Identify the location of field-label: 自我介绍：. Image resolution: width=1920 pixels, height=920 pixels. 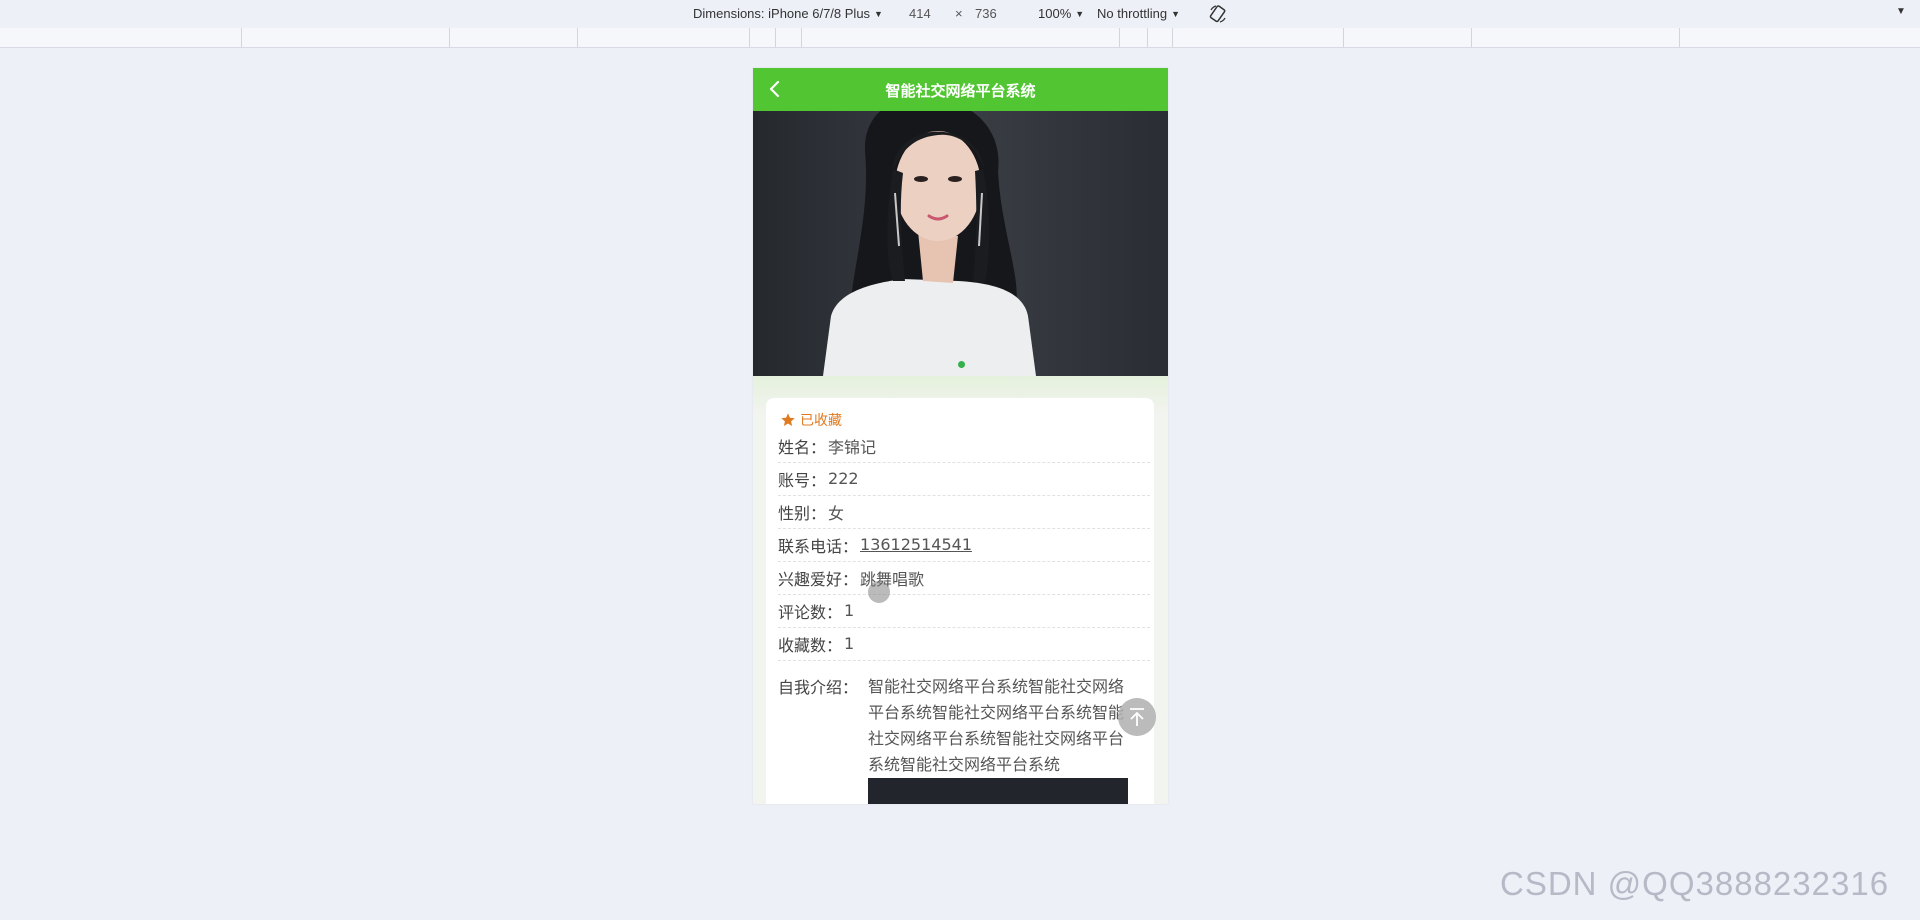
(818, 687).